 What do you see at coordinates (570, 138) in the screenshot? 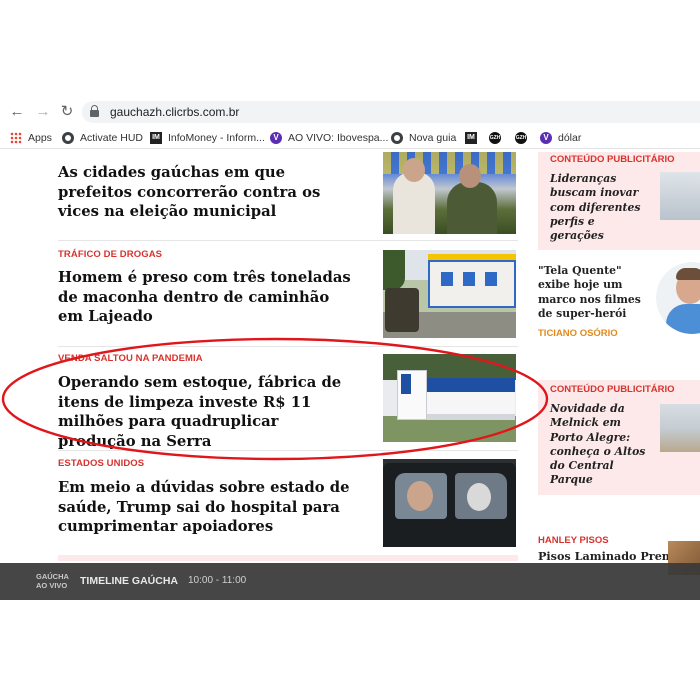
I see `bookmark-label: dólar` at bounding box center [570, 138].